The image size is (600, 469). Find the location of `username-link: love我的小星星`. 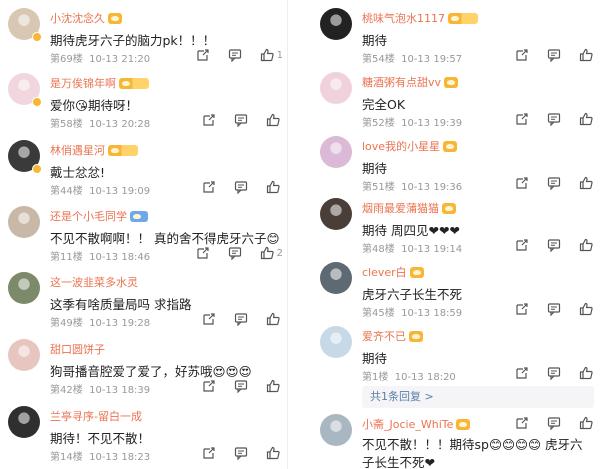

username-link: love我的小星星 is located at coordinates (401, 146).